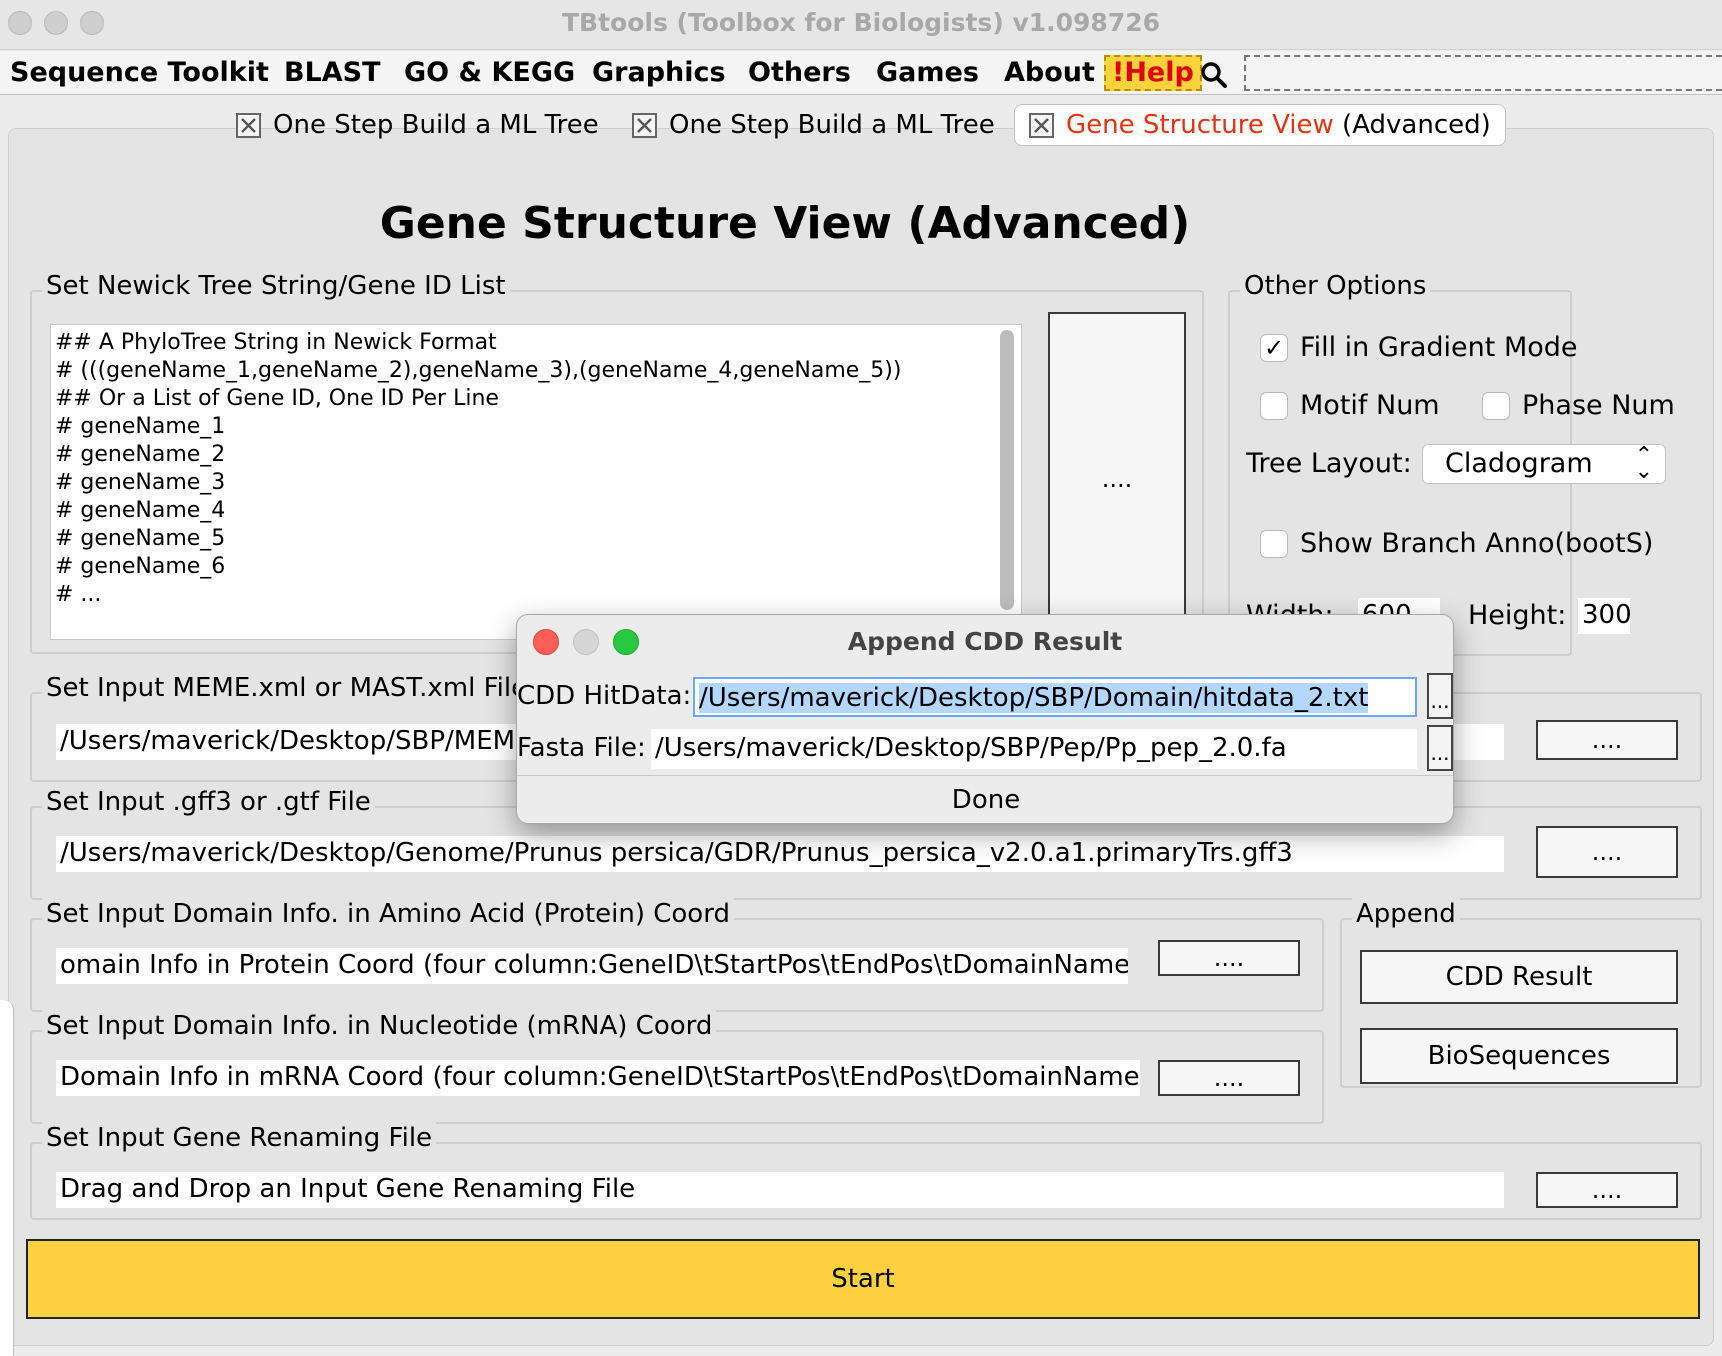  What do you see at coordinates (239, 1138) in the screenshot?
I see `renaming-legend: Set Input Gene Renaming File` at bounding box center [239, 1138].